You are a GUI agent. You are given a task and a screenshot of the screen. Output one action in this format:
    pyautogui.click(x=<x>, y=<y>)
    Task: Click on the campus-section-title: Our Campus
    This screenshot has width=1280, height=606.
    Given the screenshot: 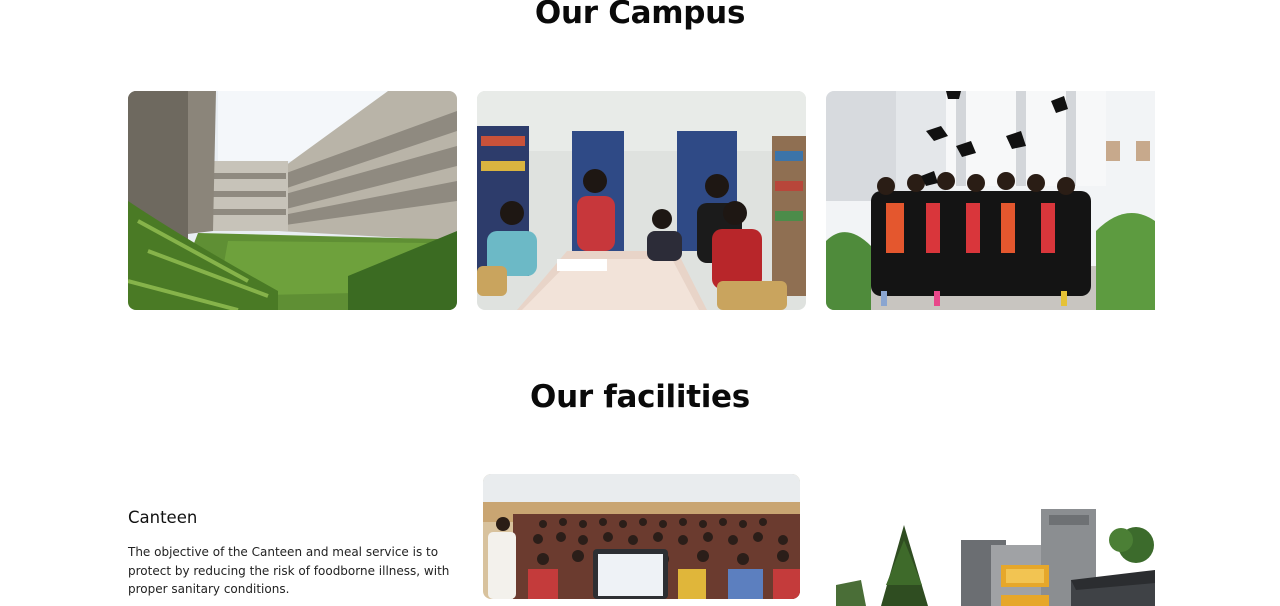 What is the action you would take?
    pyautogui.click(x=640, y=15)
    